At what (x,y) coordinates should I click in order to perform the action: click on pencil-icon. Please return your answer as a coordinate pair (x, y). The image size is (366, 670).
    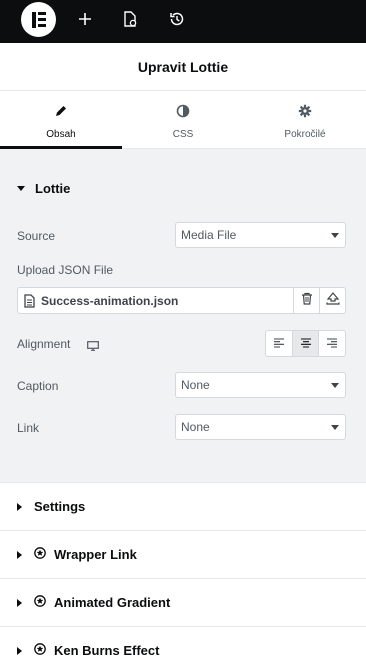
    Looking at the image, I should click on (61, 113).